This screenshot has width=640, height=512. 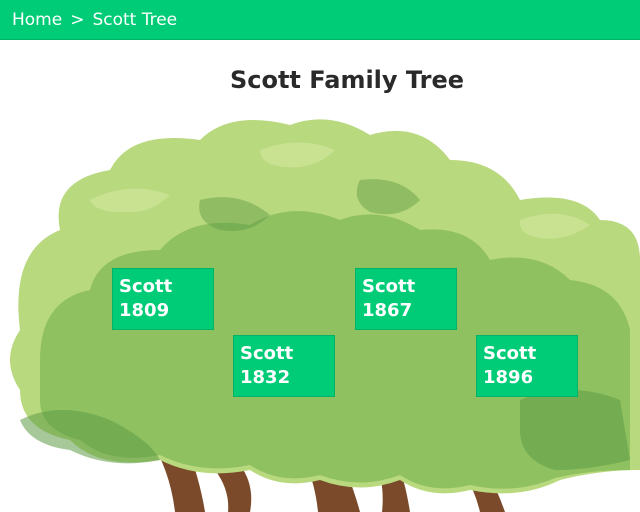 I want to click on family-member-card: Scott 1896, so click(x=527, y=366).